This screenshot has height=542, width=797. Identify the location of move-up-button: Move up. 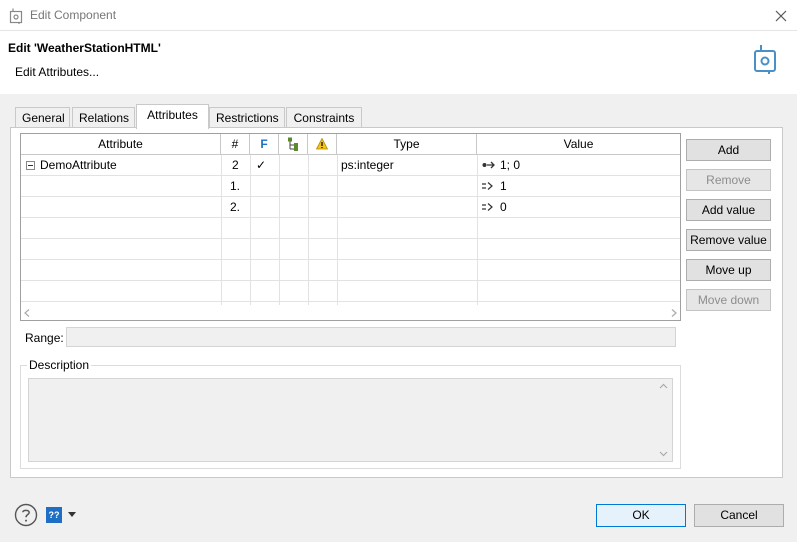
(728, 270).